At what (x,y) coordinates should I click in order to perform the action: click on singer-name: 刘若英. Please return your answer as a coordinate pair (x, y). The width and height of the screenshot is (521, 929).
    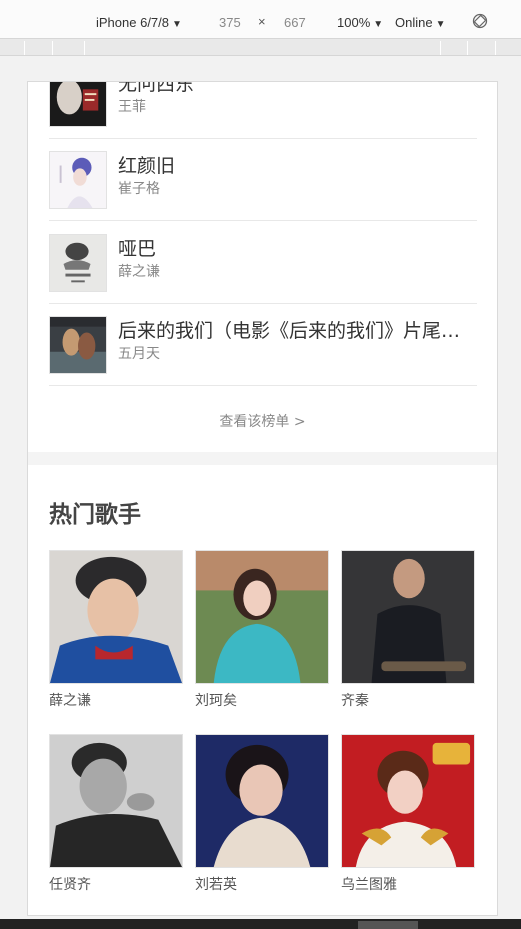
    Looking at the image, I should click on (216, 885).